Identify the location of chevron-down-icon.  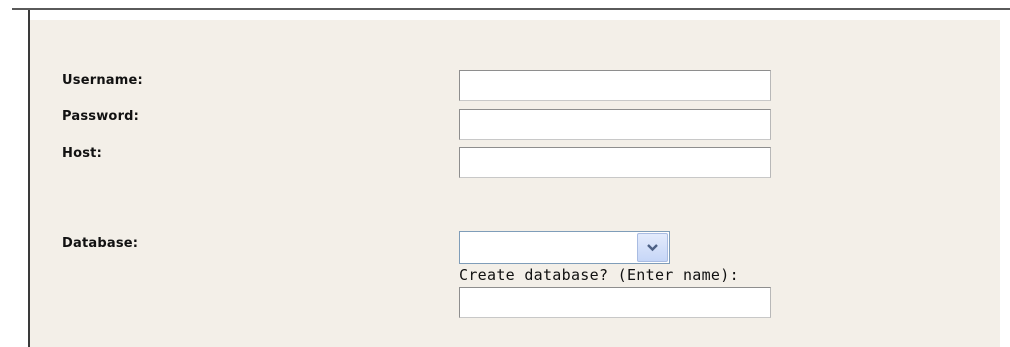
(652, 248).